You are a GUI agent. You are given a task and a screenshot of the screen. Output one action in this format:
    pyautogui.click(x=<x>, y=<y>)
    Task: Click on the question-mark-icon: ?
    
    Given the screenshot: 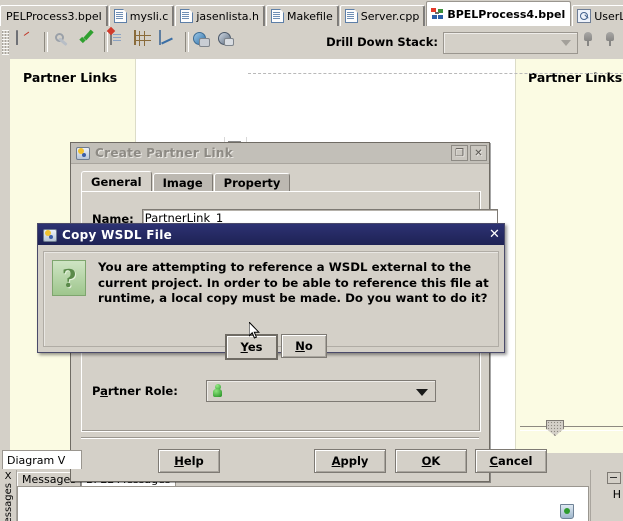 What is the action you would take?
    pyautogui.click(x=69, y=278)
    